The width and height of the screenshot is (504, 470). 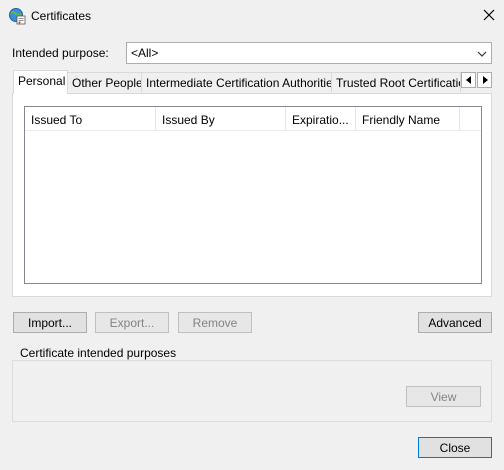 What do you see at coordinates (484, 80) in the screenshot?
I see `tab-scroll-right-button` at bounding box center [484, 80].